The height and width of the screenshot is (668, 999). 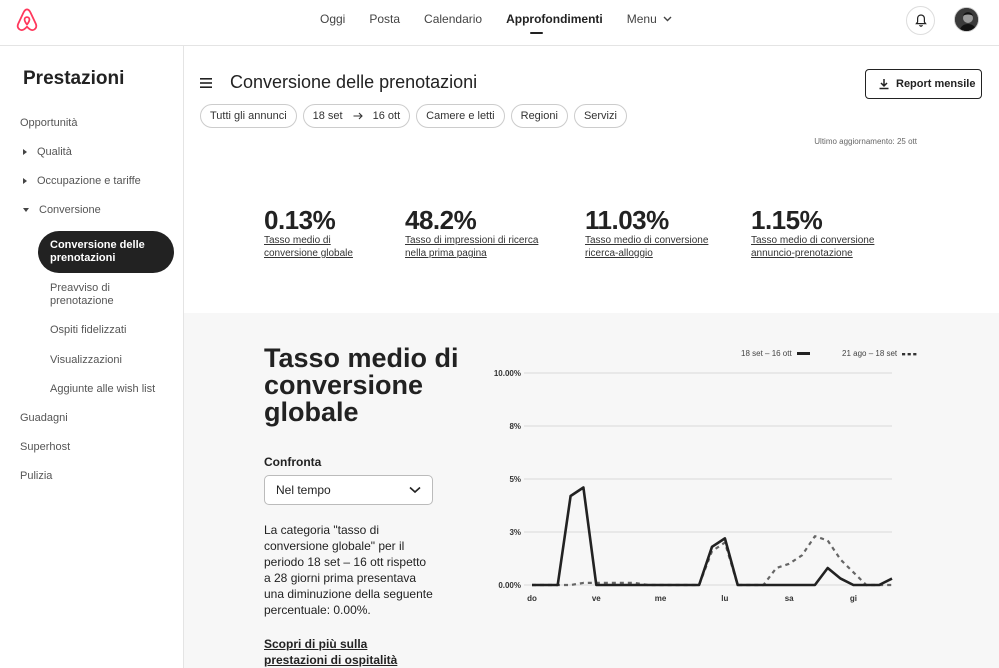 What do you see at coordinates (106, 252) in the screenshot?
I see `sidebar-subitem-conversione-prenotazioni: Conversione delle prenotazioni` at bounding box center [106, 252].